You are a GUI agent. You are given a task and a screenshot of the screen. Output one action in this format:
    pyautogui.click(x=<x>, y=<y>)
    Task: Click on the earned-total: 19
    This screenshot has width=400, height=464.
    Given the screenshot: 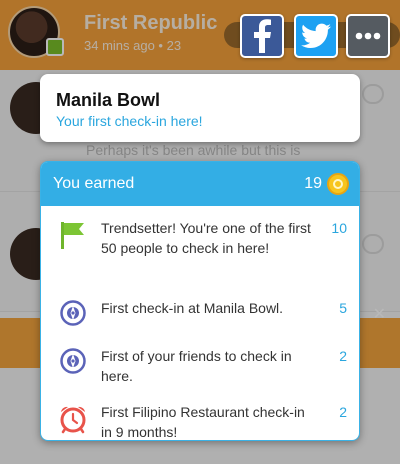 What is the action you would take?
    pyautogui.click(x=326, y=184)
    